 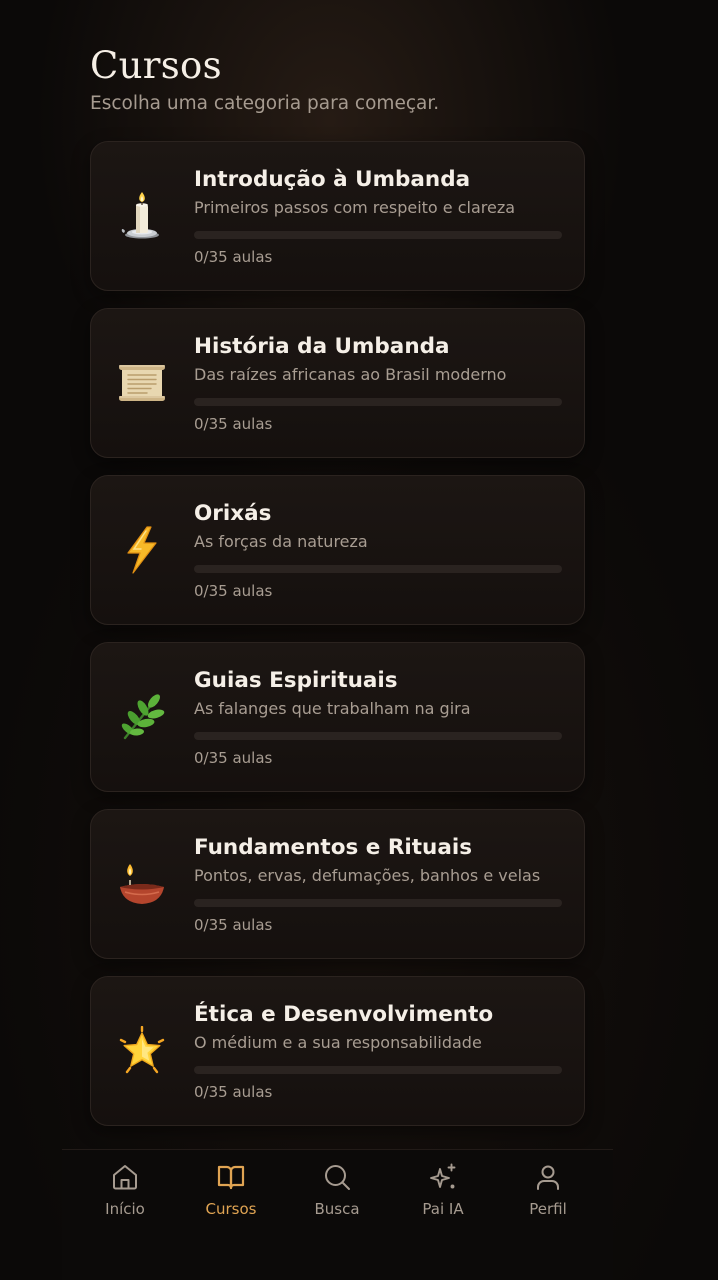 I want to click on book-icon, so click(x=231, y=1177).